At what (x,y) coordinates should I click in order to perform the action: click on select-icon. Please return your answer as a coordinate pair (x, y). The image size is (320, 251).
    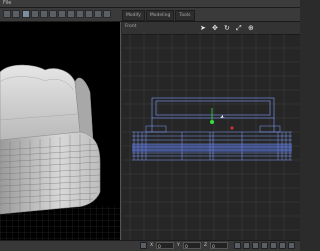
    Looking at the image, I should click on (26, 14).